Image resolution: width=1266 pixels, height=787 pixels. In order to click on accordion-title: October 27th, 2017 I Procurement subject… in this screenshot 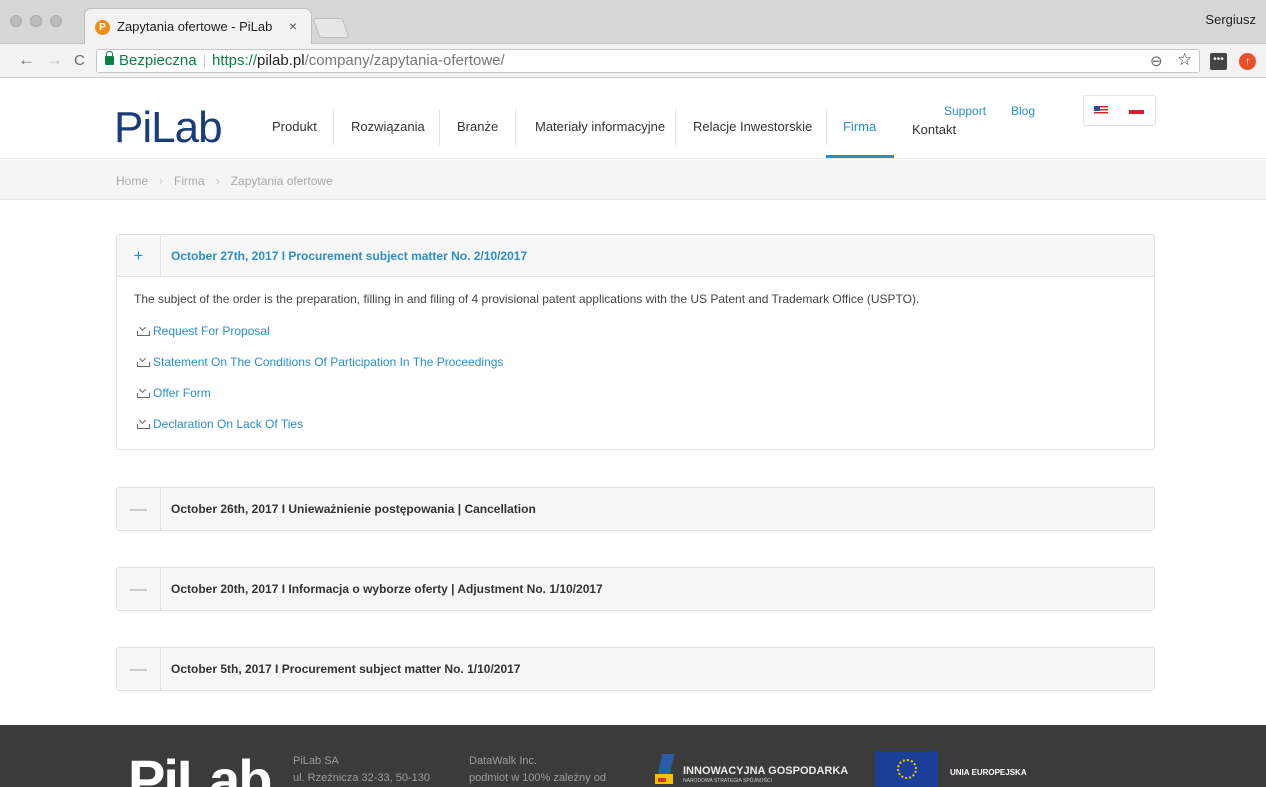, I will do `click(349, 256)`.